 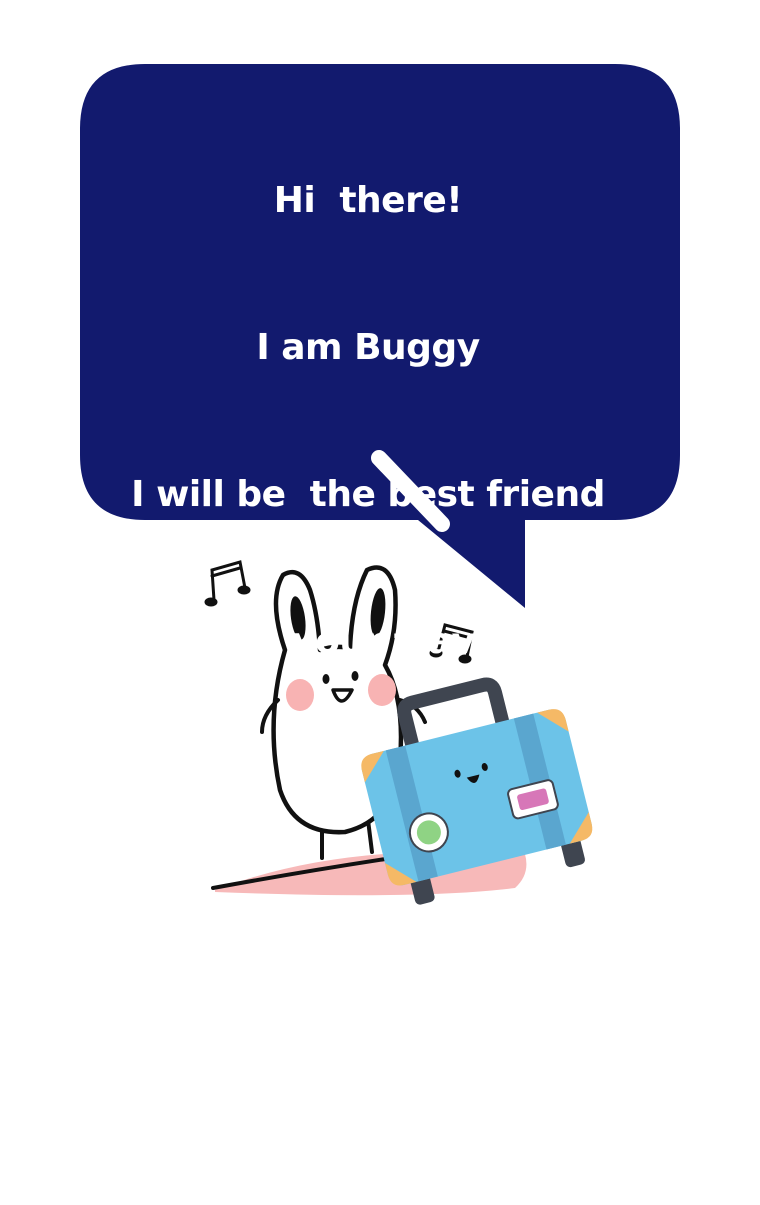 What do you see at coordinates (368, 1082) in the screenshot?
I see `bubble-line-6: Please swipe the page` at bounding box center [368, 1082].